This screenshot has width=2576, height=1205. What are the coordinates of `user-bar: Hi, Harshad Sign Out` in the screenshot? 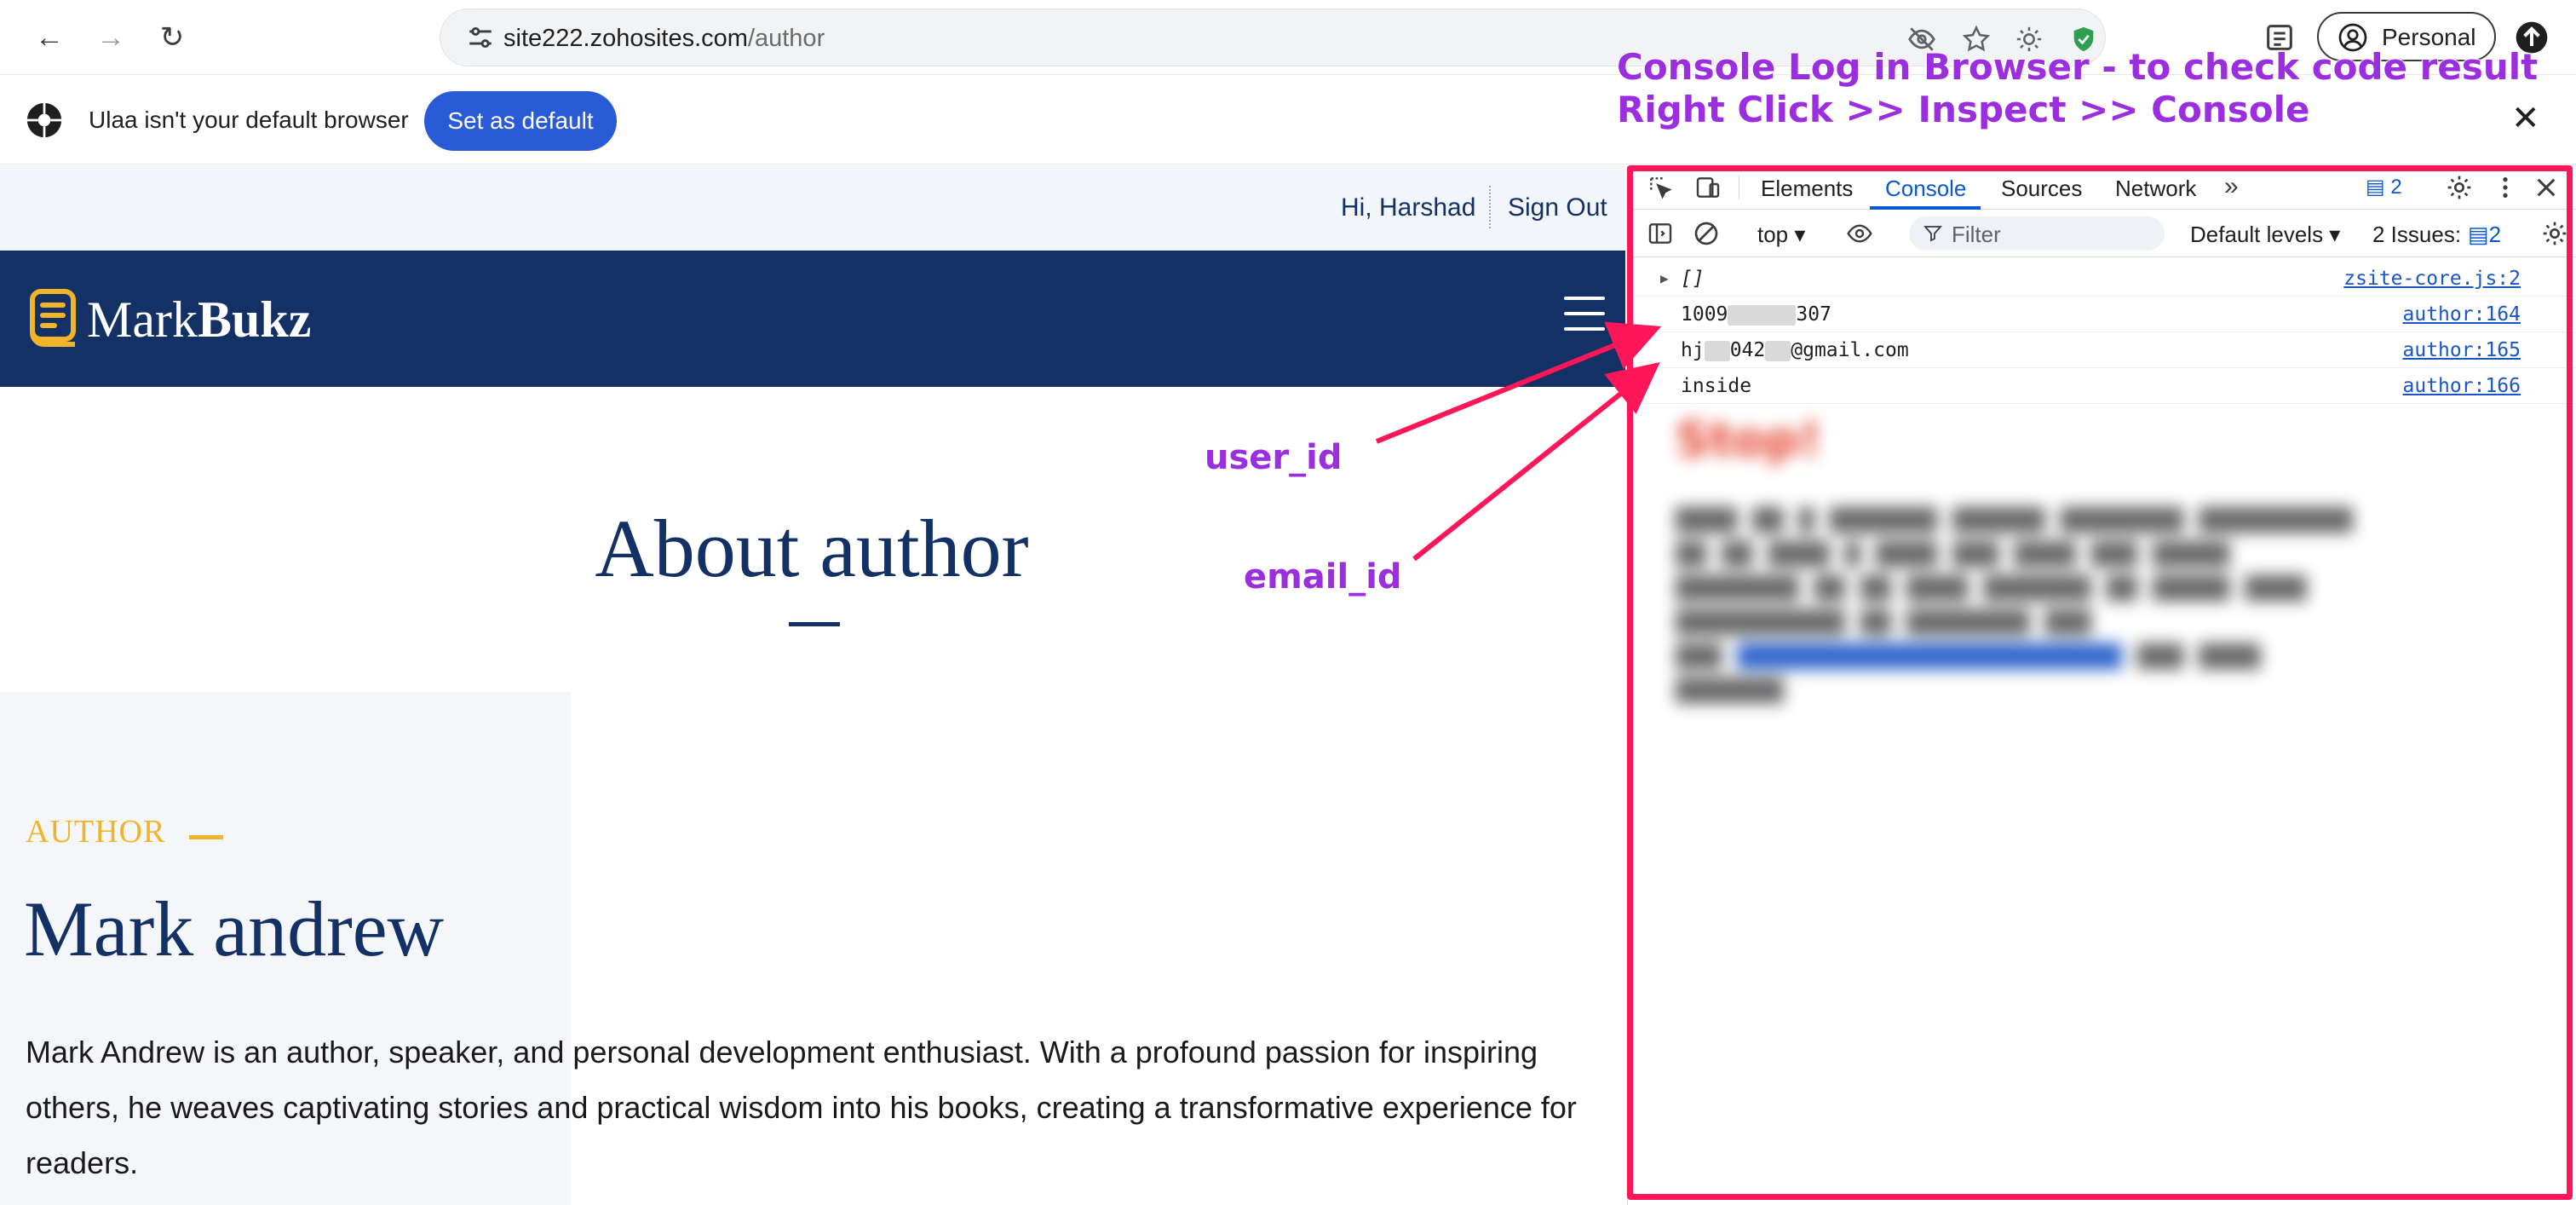 It's located at (812, 208).